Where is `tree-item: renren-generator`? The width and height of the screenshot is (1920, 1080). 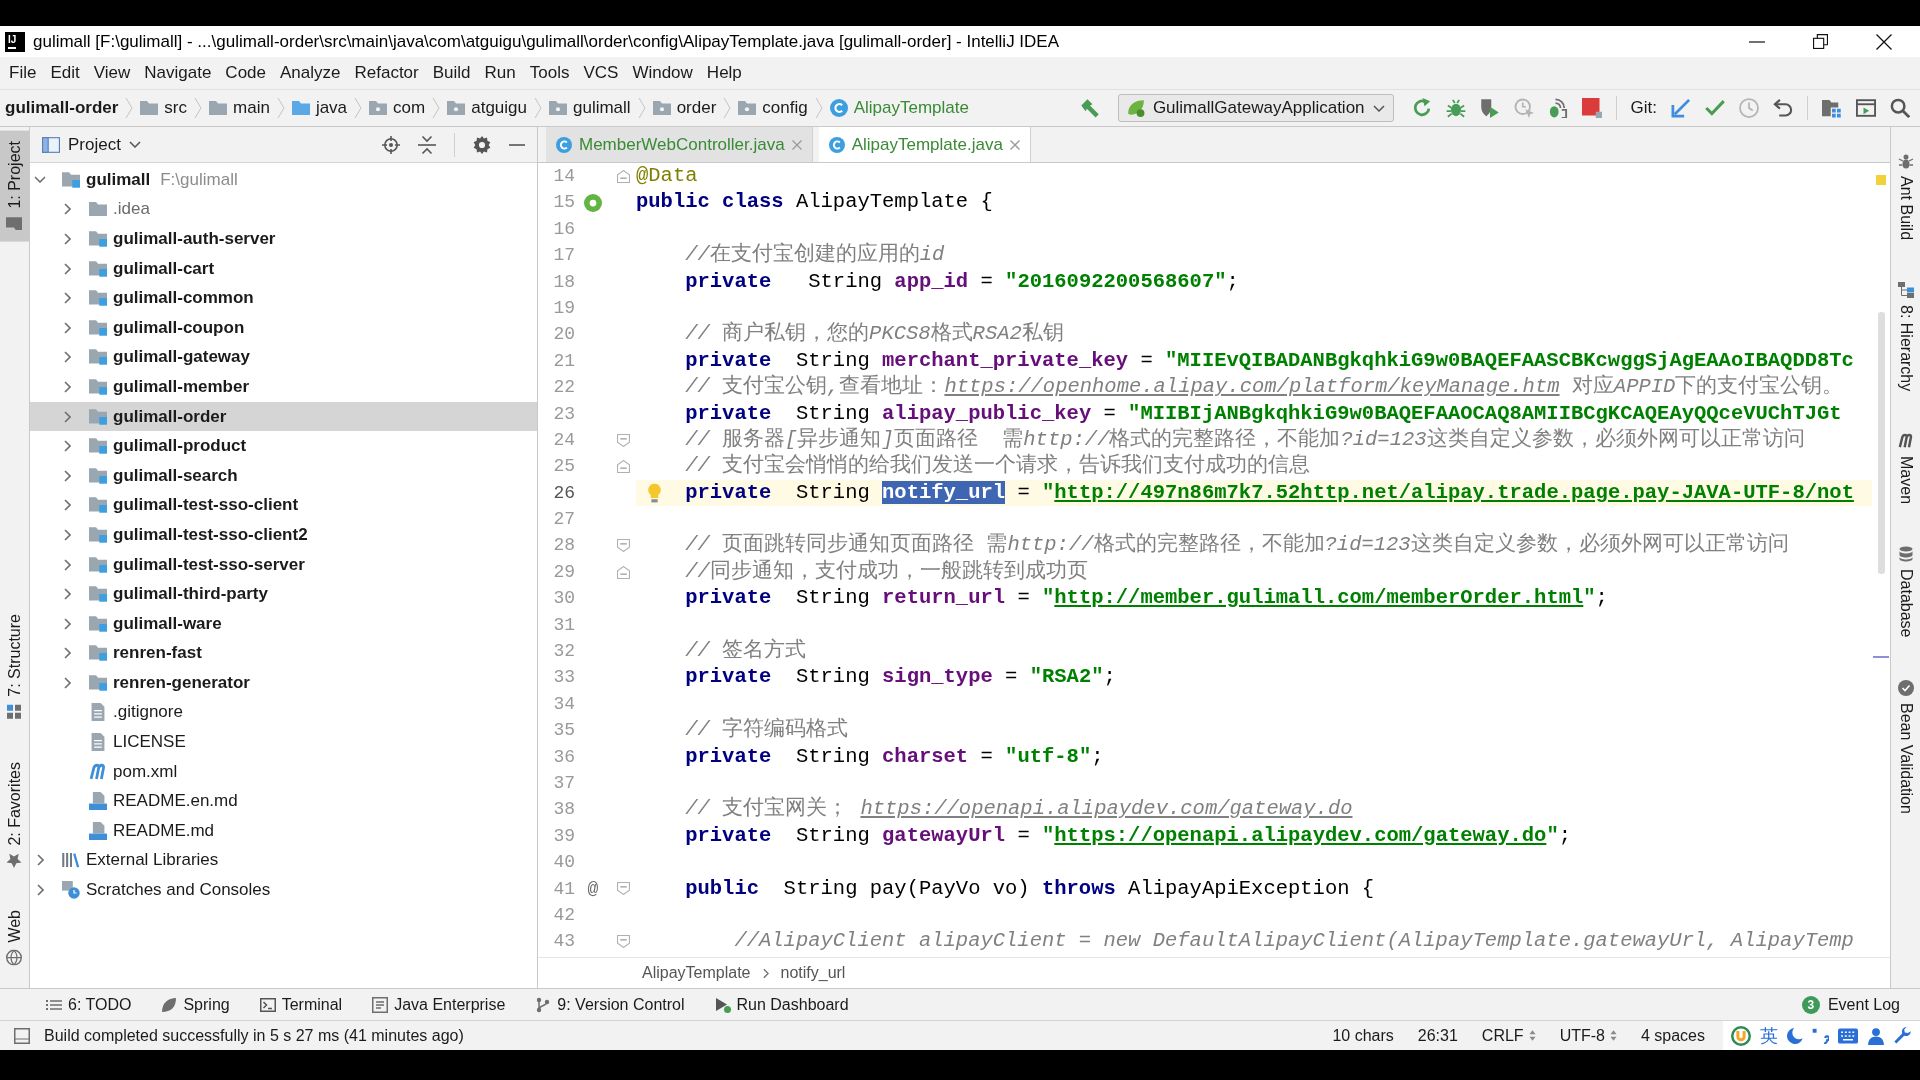 tree-item: renren-generator is located at coordinates (144, 683).